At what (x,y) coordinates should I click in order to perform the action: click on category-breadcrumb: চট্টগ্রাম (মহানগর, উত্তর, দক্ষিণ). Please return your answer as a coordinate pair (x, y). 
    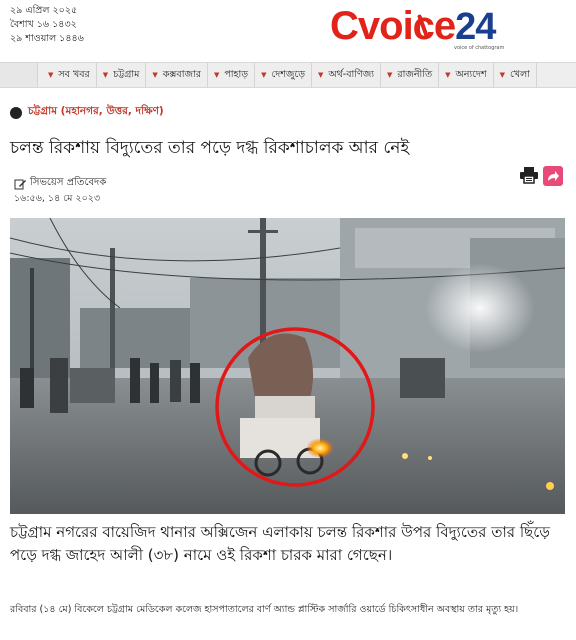
    Looking at the image, I should click on (87, 112).